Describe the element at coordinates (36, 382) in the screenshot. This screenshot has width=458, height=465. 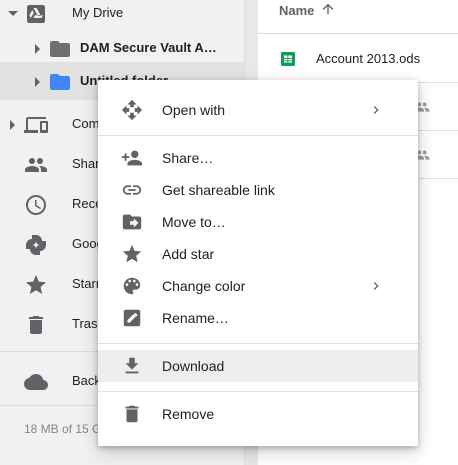
I see `cloud-icon` at that location.